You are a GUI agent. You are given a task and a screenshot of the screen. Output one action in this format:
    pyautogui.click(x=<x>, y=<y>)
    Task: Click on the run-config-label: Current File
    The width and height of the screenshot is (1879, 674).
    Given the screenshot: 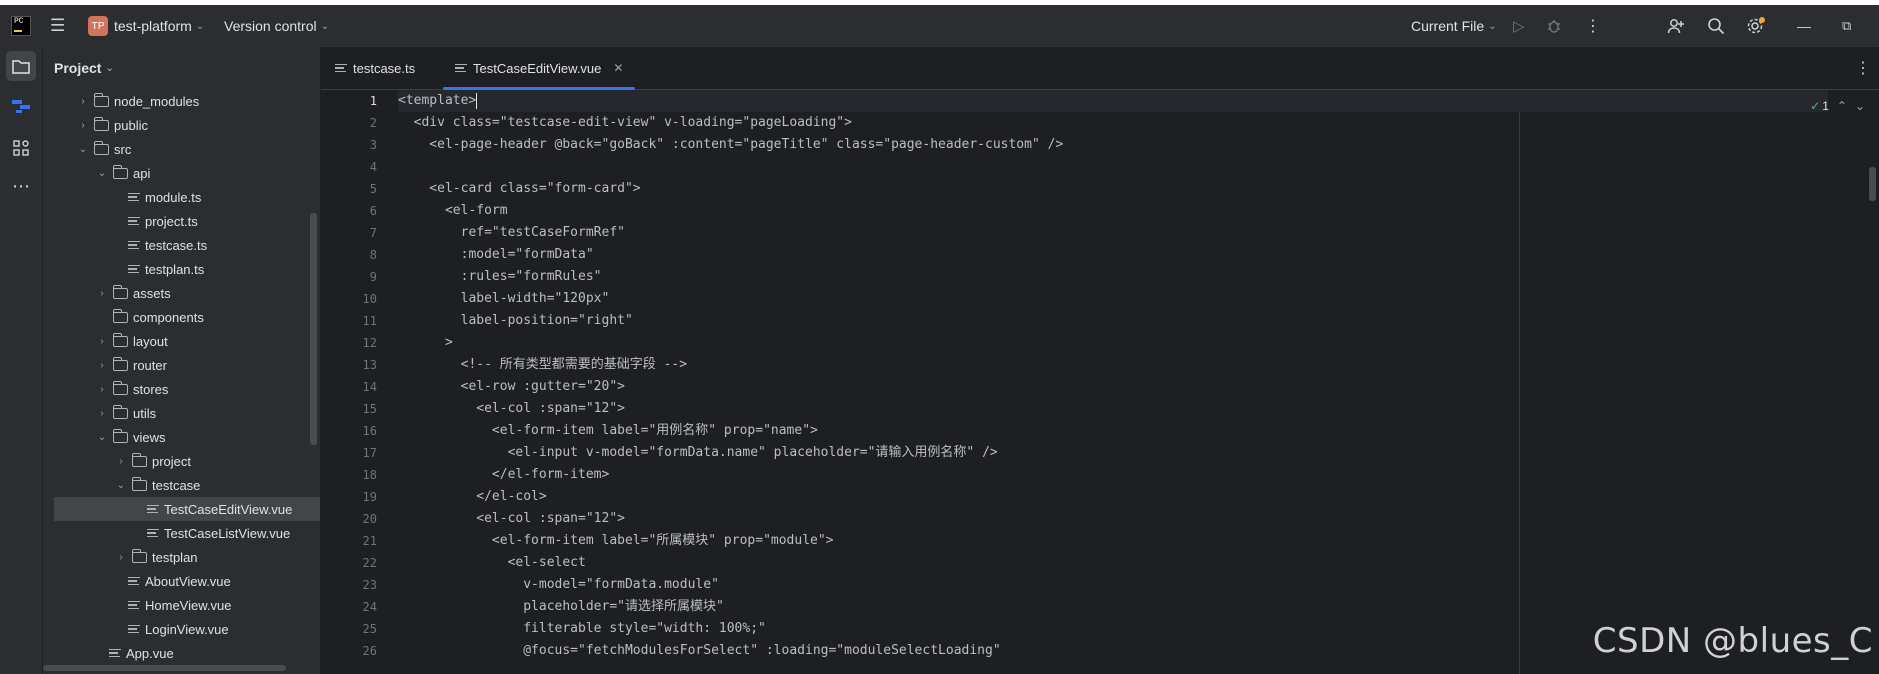 What is the action you would take?
    pyautogui.click(x=1448, y=26)
    